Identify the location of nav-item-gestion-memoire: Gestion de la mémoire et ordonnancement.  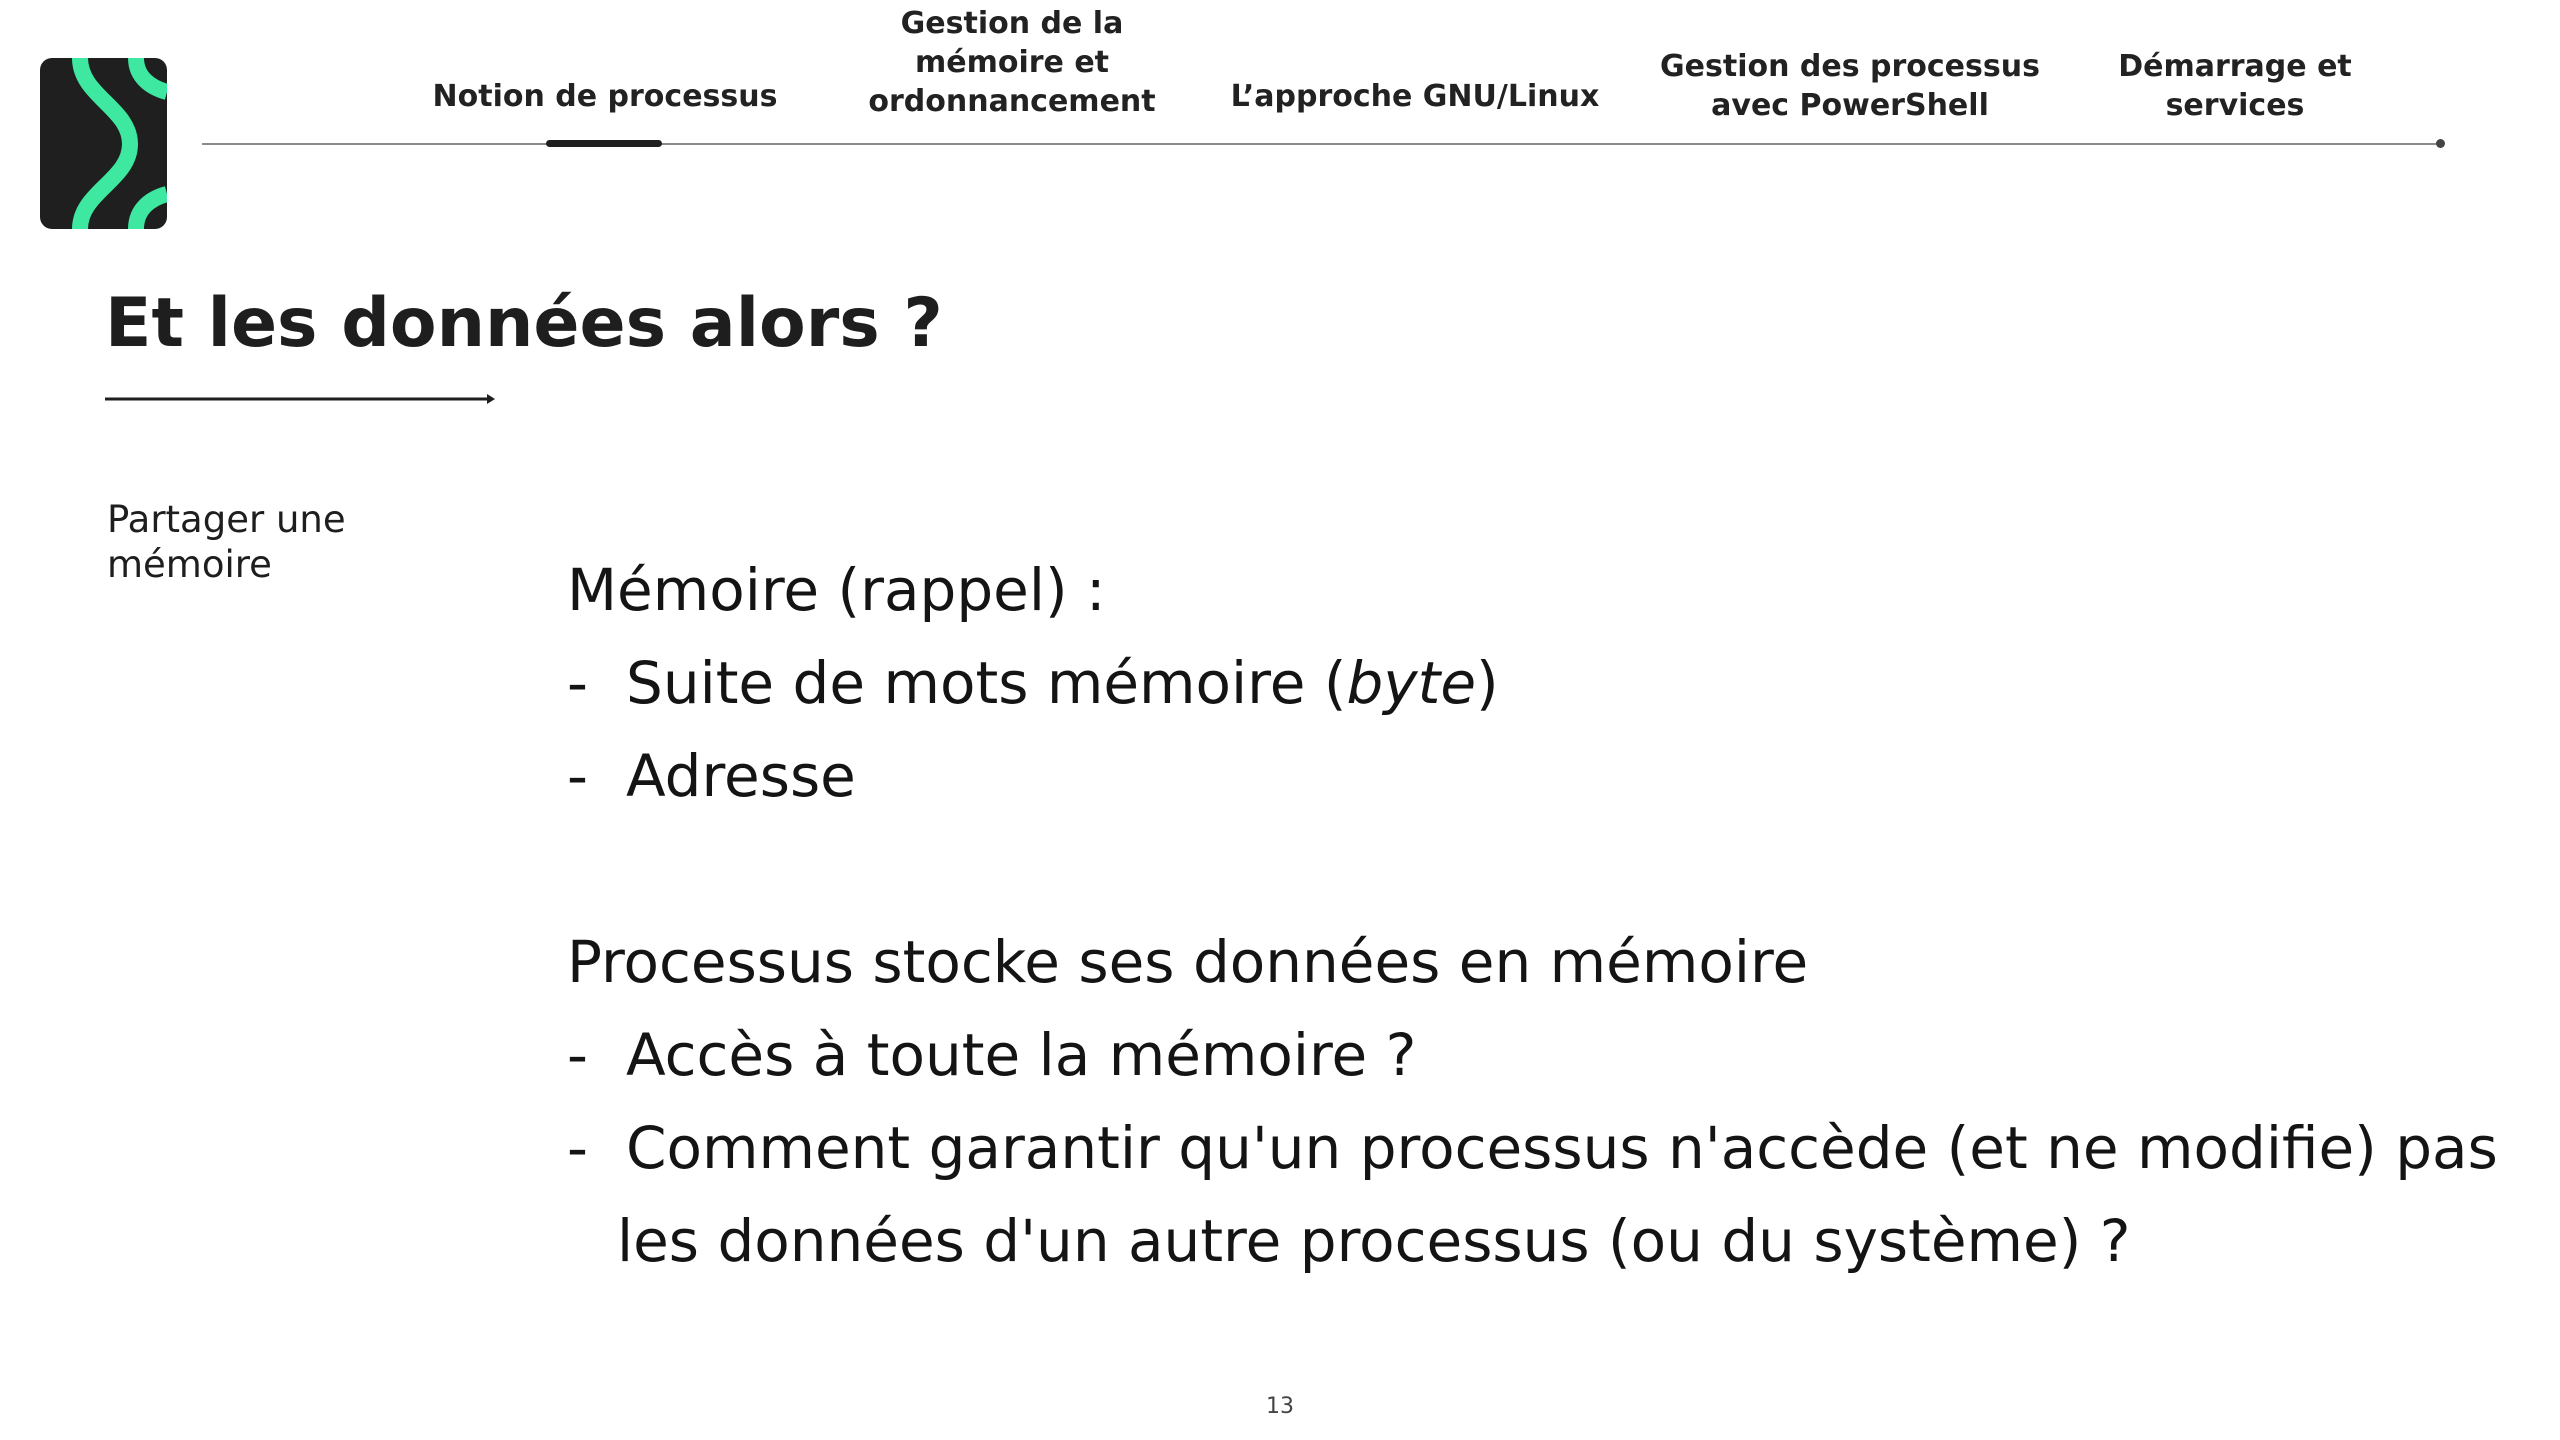
(1012, 62).